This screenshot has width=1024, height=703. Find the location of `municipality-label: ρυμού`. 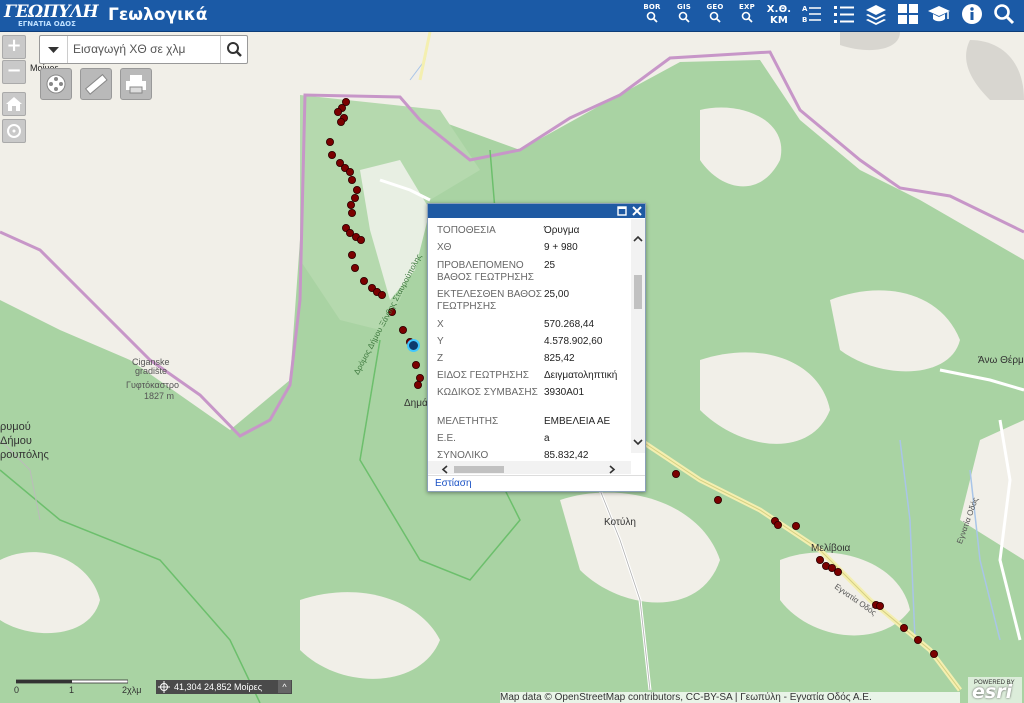

municipality-label: ρυμού is located at coordinates (15, 427).